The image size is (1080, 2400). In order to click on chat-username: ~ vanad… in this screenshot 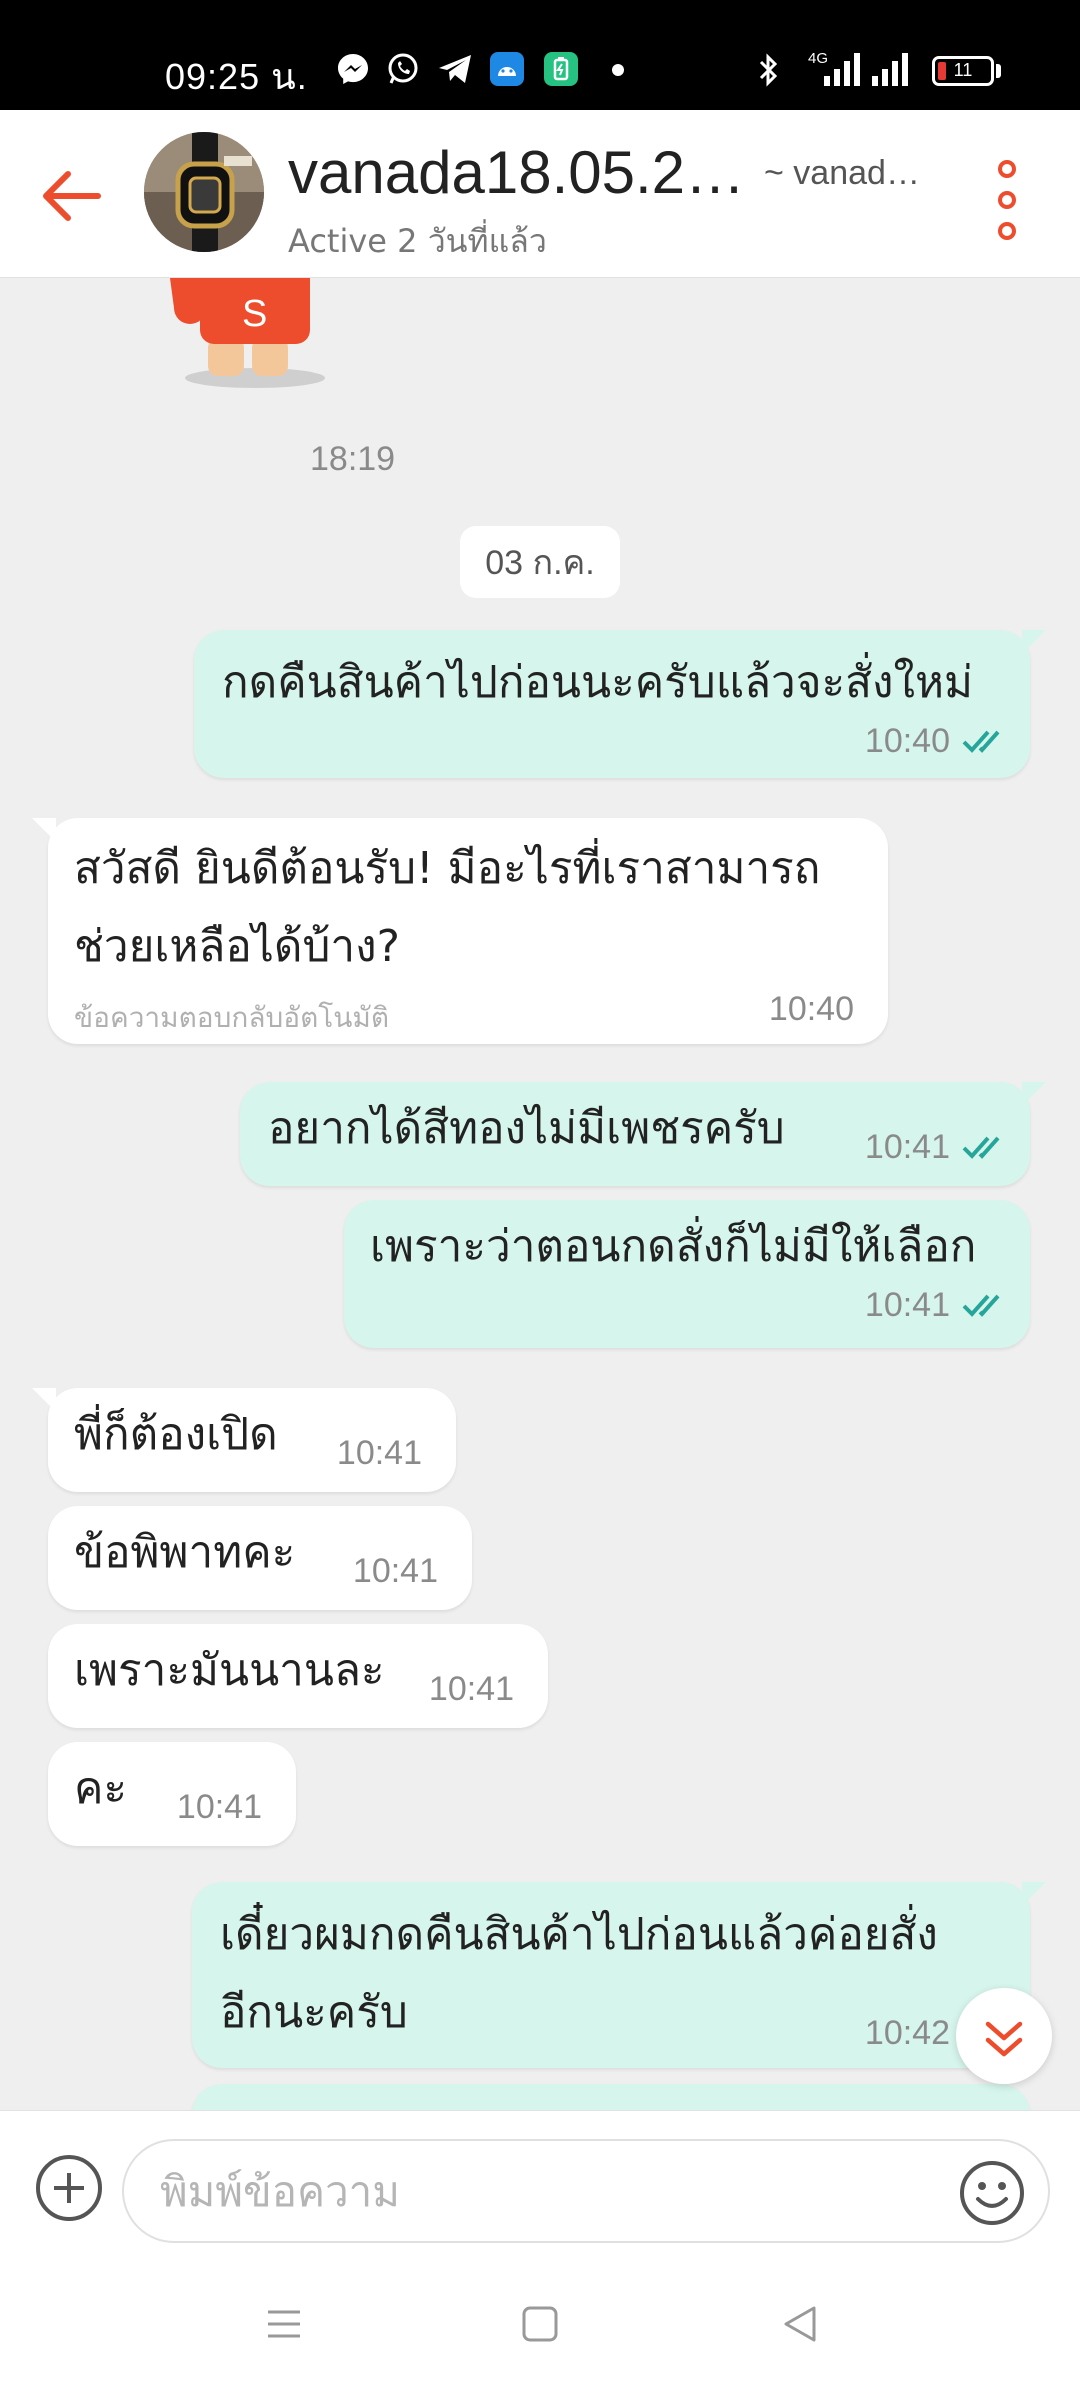, I will do `click(842, 173)`.